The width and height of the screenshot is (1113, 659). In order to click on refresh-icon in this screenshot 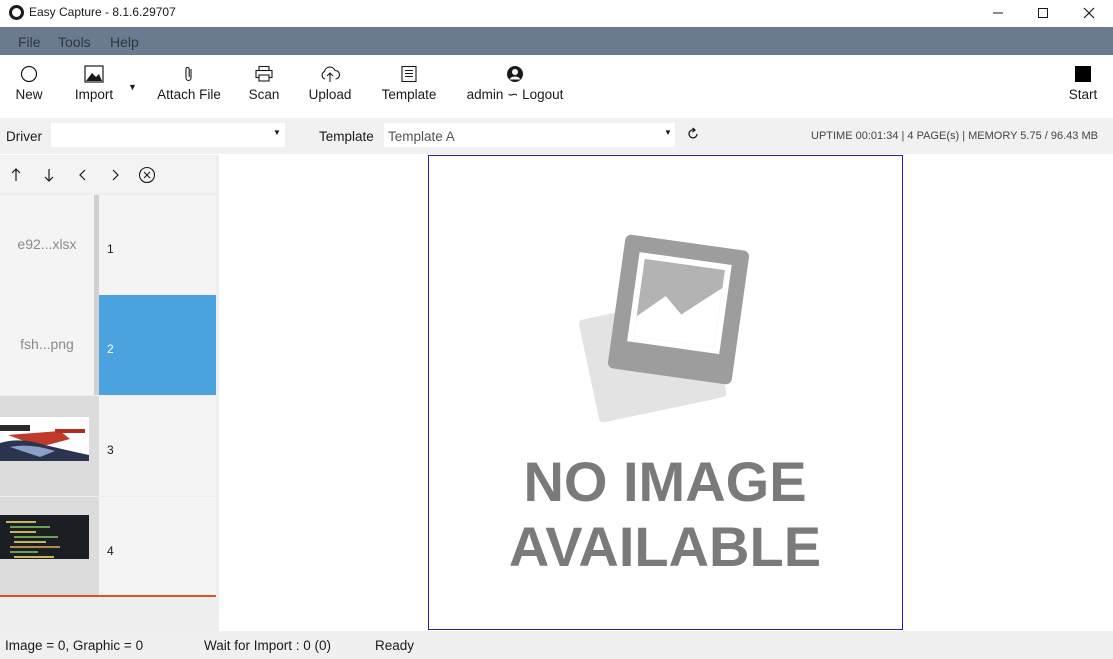, I will do `click(693, 134)`.